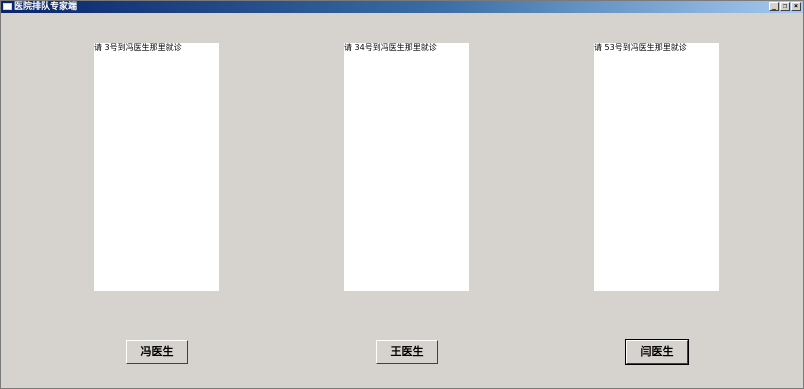  What do you see at coordinates (402, 7) in the screenshot?
I see `title-bar: 医院排队专家端 _ ❐ ×` at bounding box center [402, 7].